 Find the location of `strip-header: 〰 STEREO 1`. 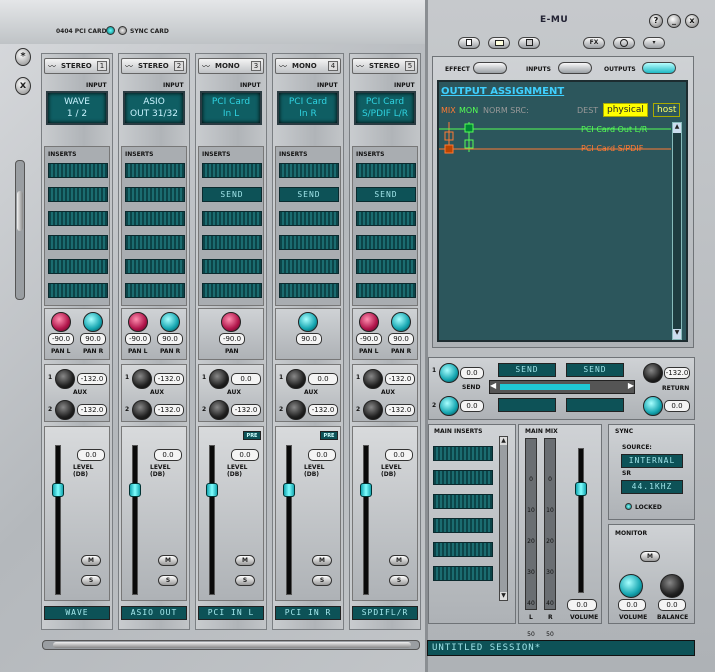

strip-header: 〰 STEREO 1 is located at coordinates (77, 66).